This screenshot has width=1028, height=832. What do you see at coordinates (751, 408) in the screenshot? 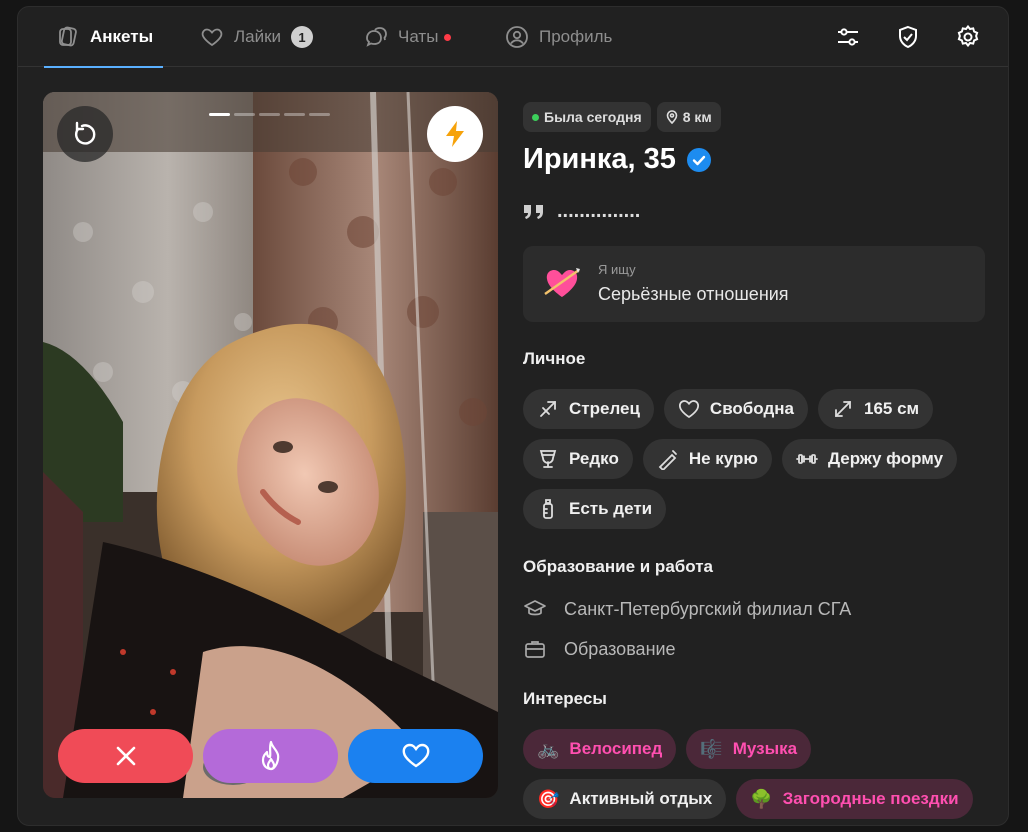
I see `relationship-text: Свободна` at bounding box center [751, 408].